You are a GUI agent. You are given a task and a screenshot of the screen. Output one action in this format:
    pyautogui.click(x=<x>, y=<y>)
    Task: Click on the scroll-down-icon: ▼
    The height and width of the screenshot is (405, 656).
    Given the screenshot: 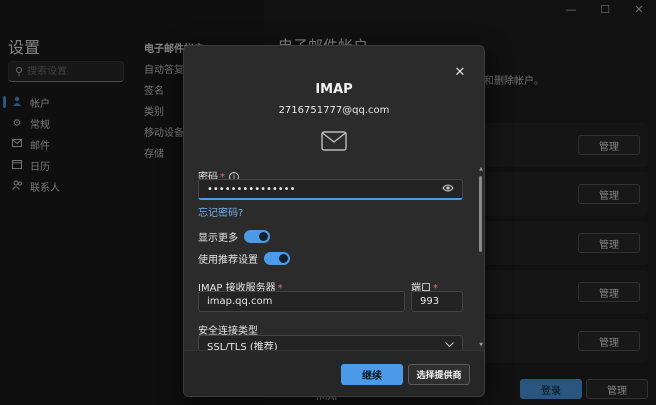 What is the action you would take?
    pyautogui.click(x=481, y=345)
    